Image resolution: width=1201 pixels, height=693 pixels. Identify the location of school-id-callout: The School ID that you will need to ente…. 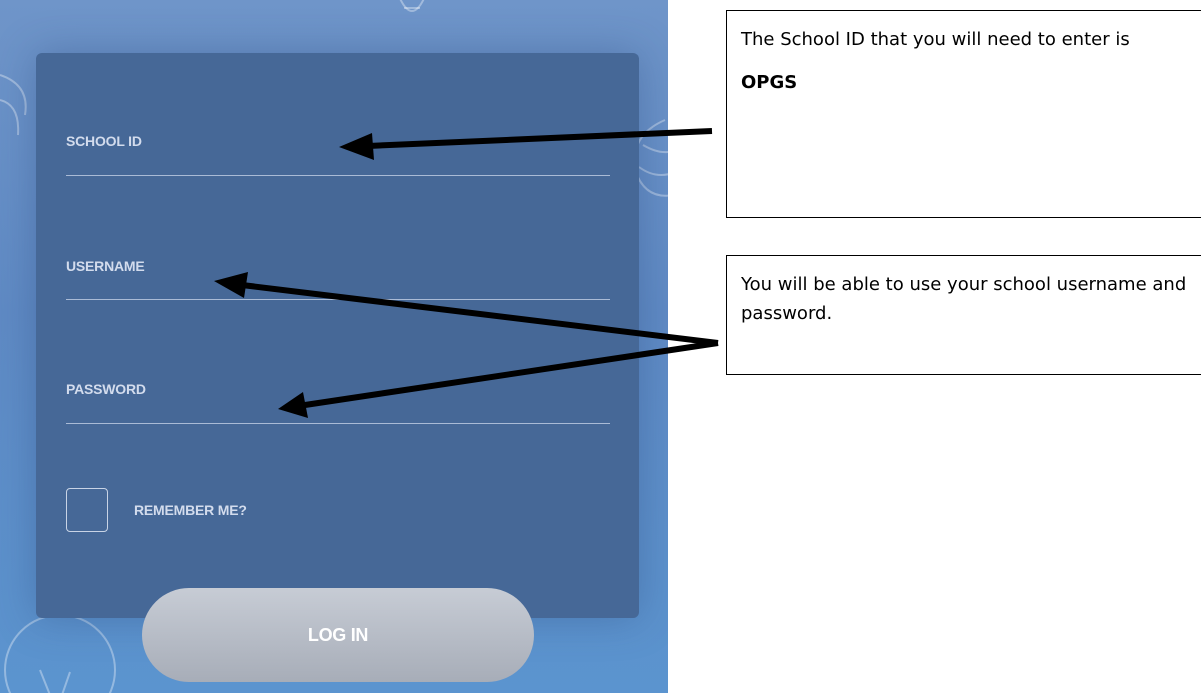
(963, 114).